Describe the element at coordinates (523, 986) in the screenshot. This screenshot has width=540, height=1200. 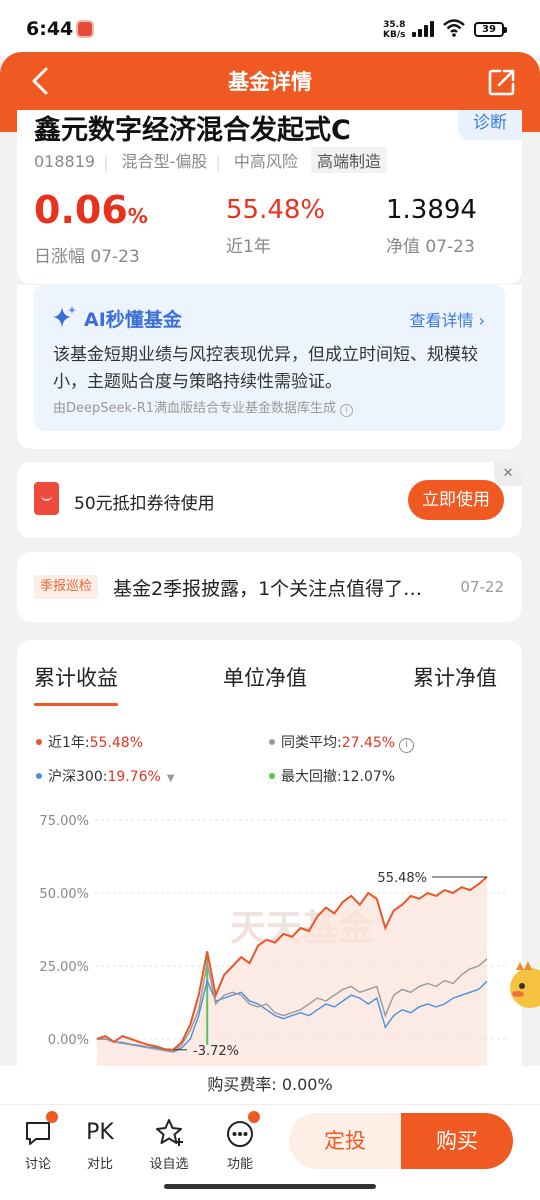
I see `mascot-icon` at that location.